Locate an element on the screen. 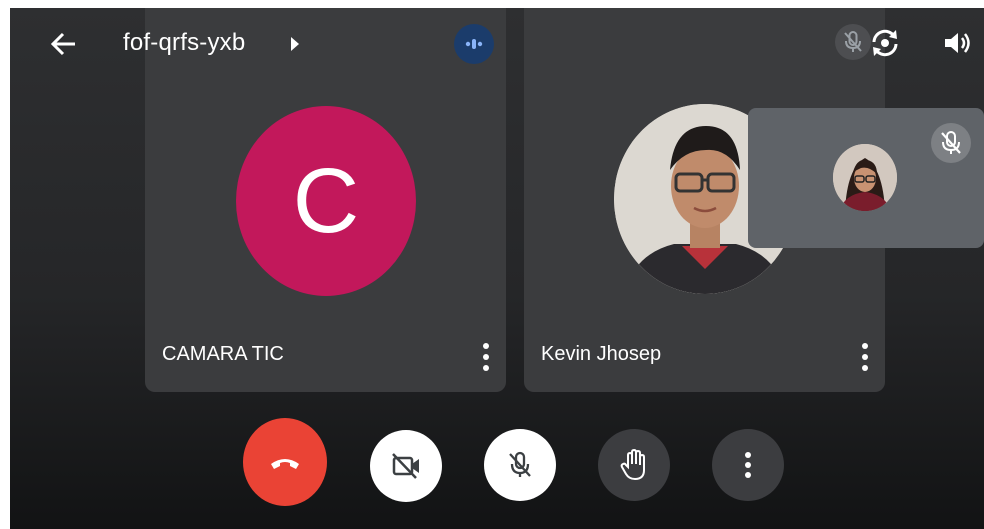  top-bar: fof-qrfs-yxb is located at coordinates (497, 43).